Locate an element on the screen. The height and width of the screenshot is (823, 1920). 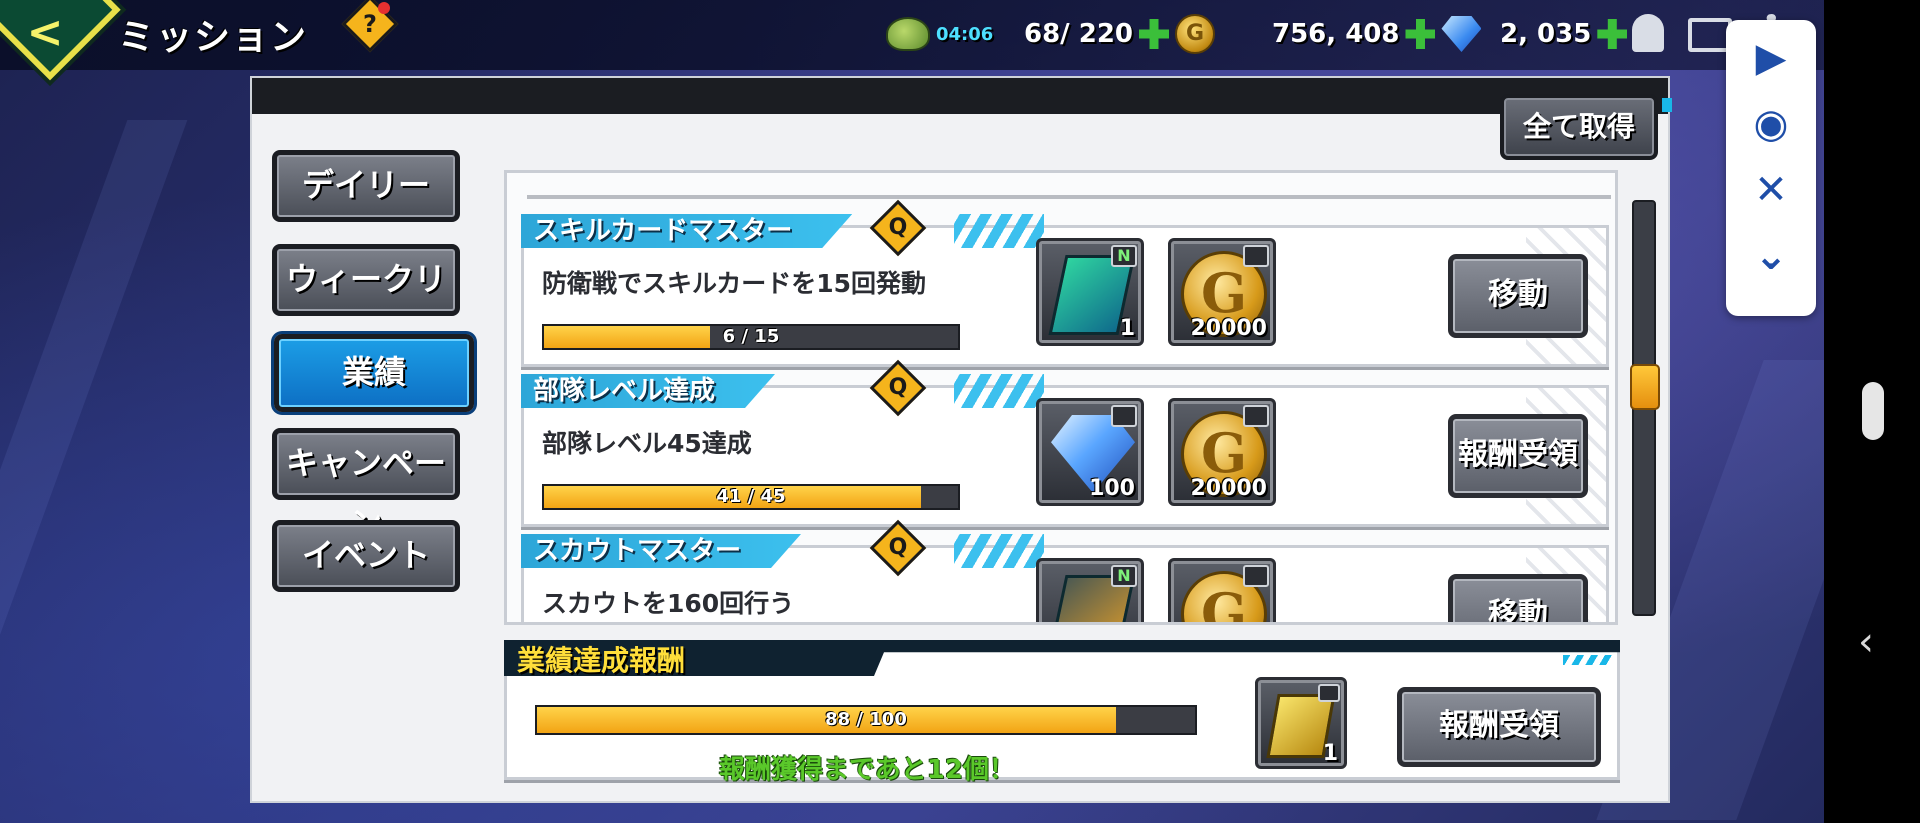
mission-progress-bar: 6 / 15 is located at coordinates (751, 337).